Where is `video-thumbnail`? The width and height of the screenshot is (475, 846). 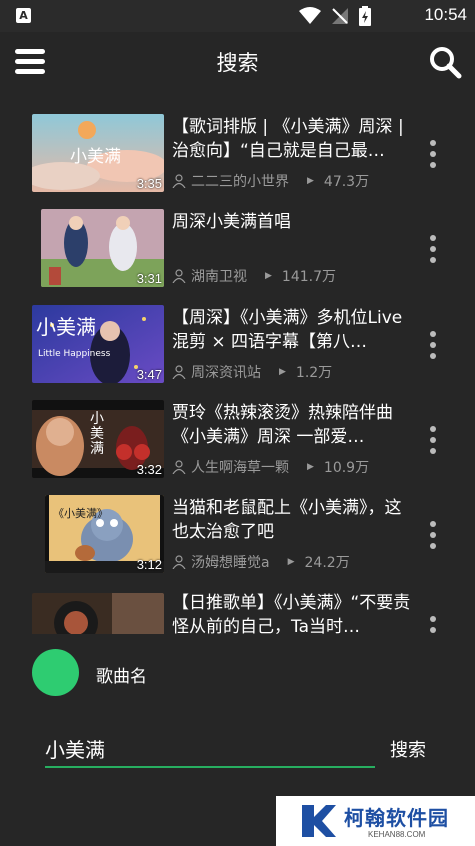
video-thumbnail is located at coordinates (98, 613).